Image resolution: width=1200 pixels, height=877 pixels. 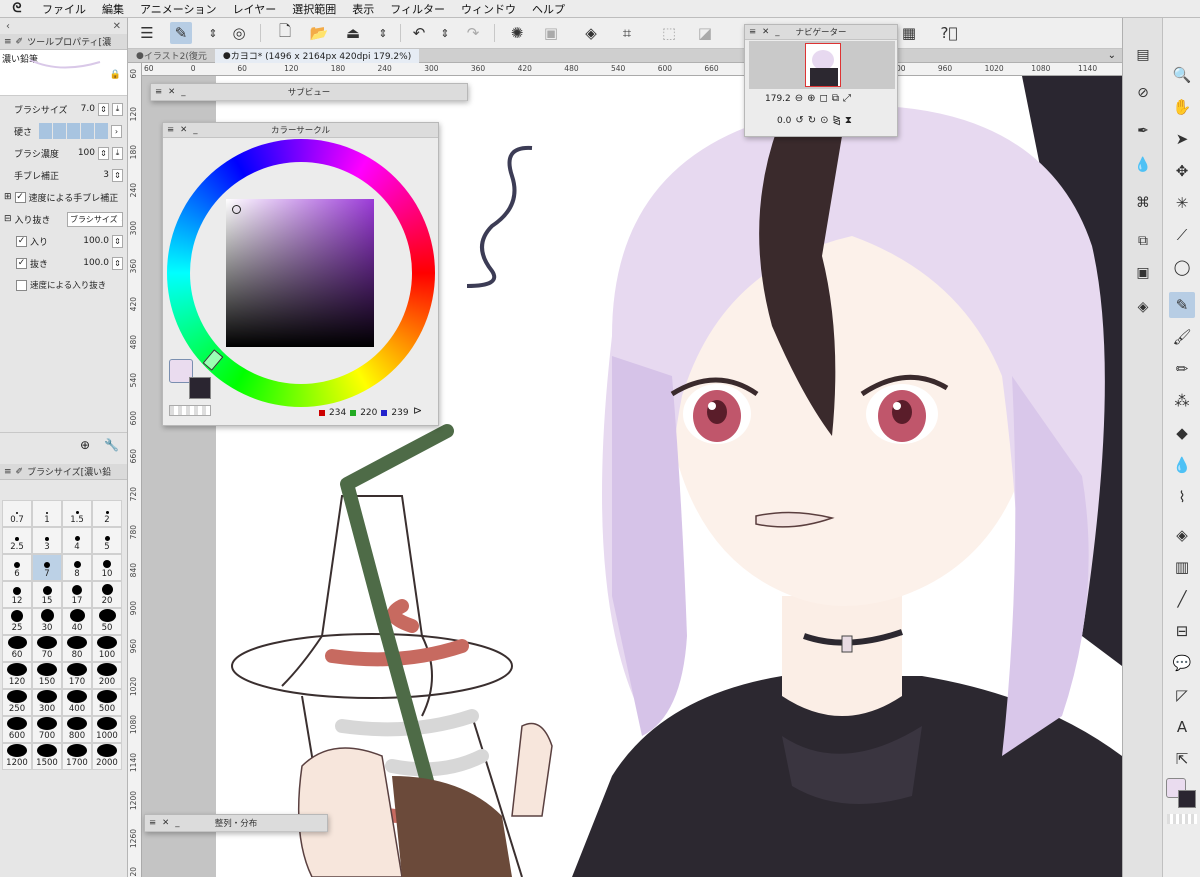 I want to click on material-icon: ⧉, so click(x=1143, y=241).